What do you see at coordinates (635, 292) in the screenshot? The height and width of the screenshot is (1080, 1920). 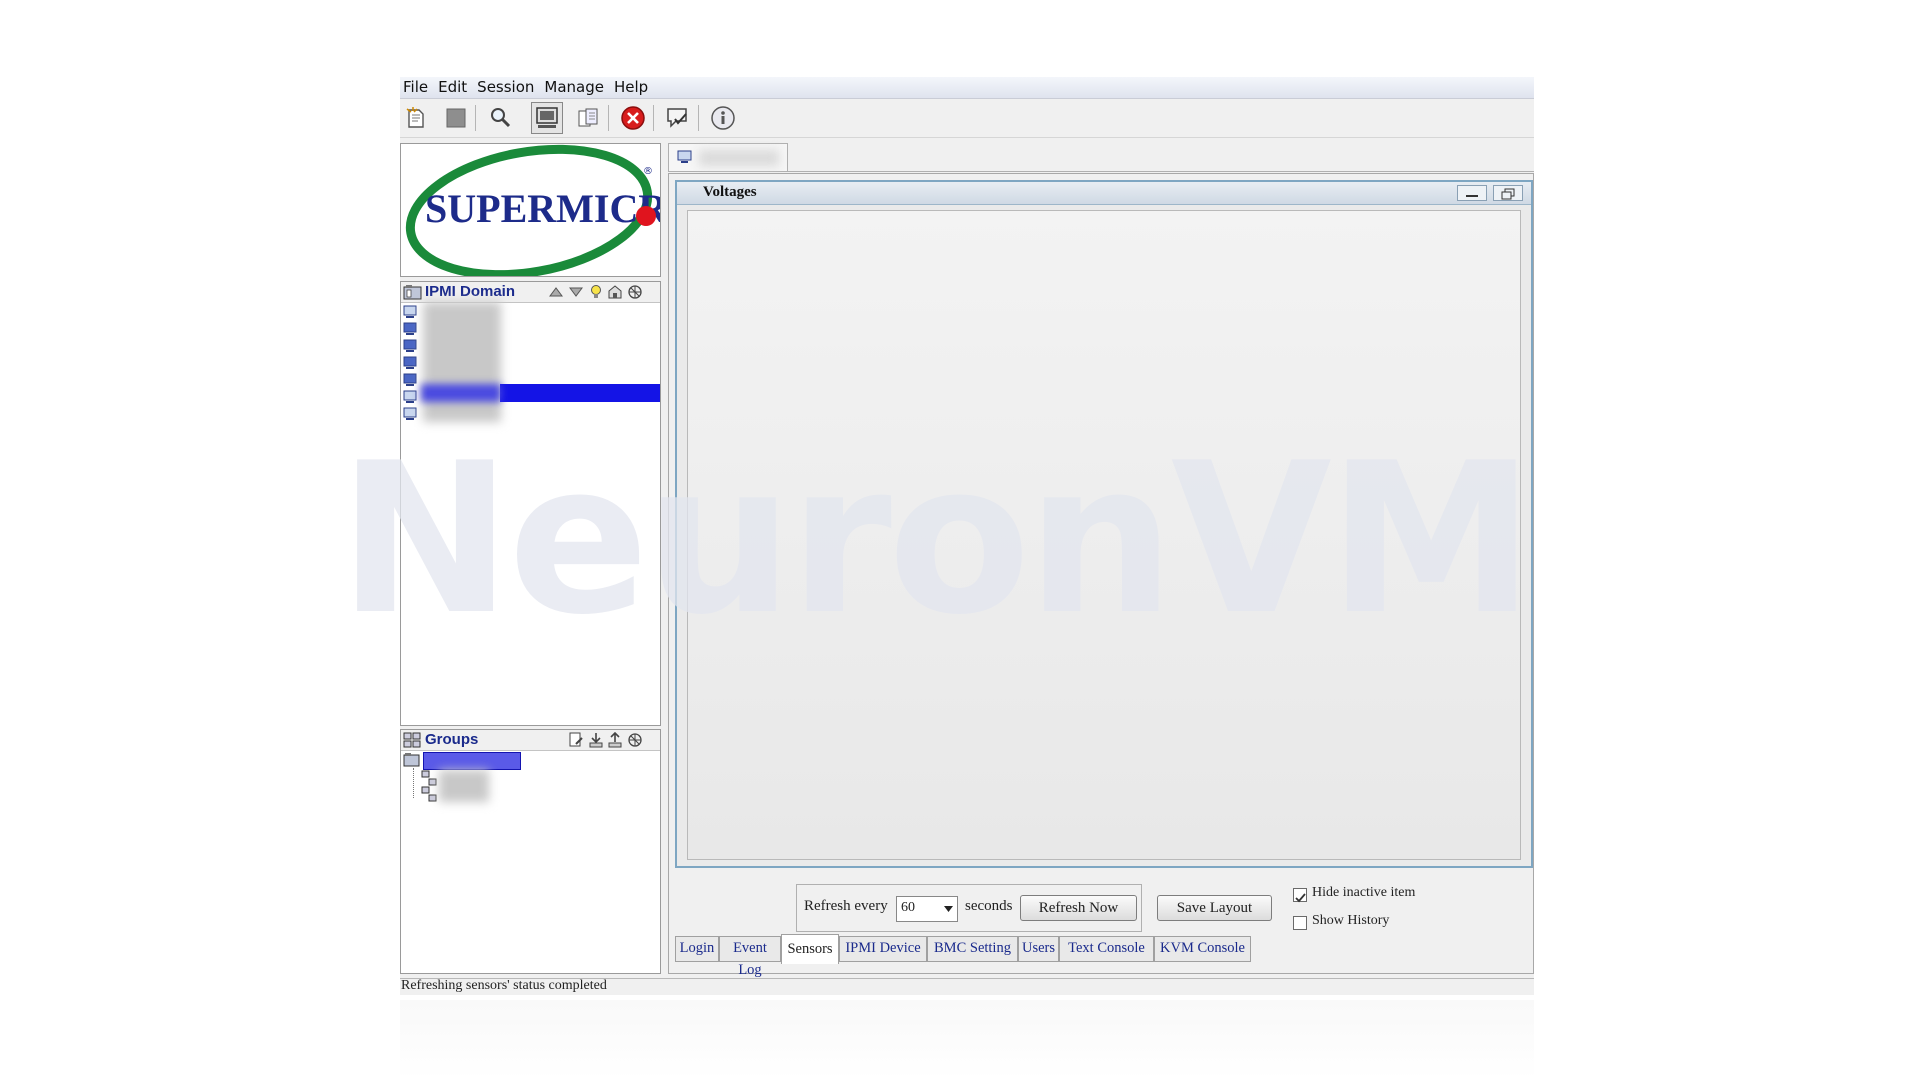 I see `network-icon` at bounding box center [635, 292].